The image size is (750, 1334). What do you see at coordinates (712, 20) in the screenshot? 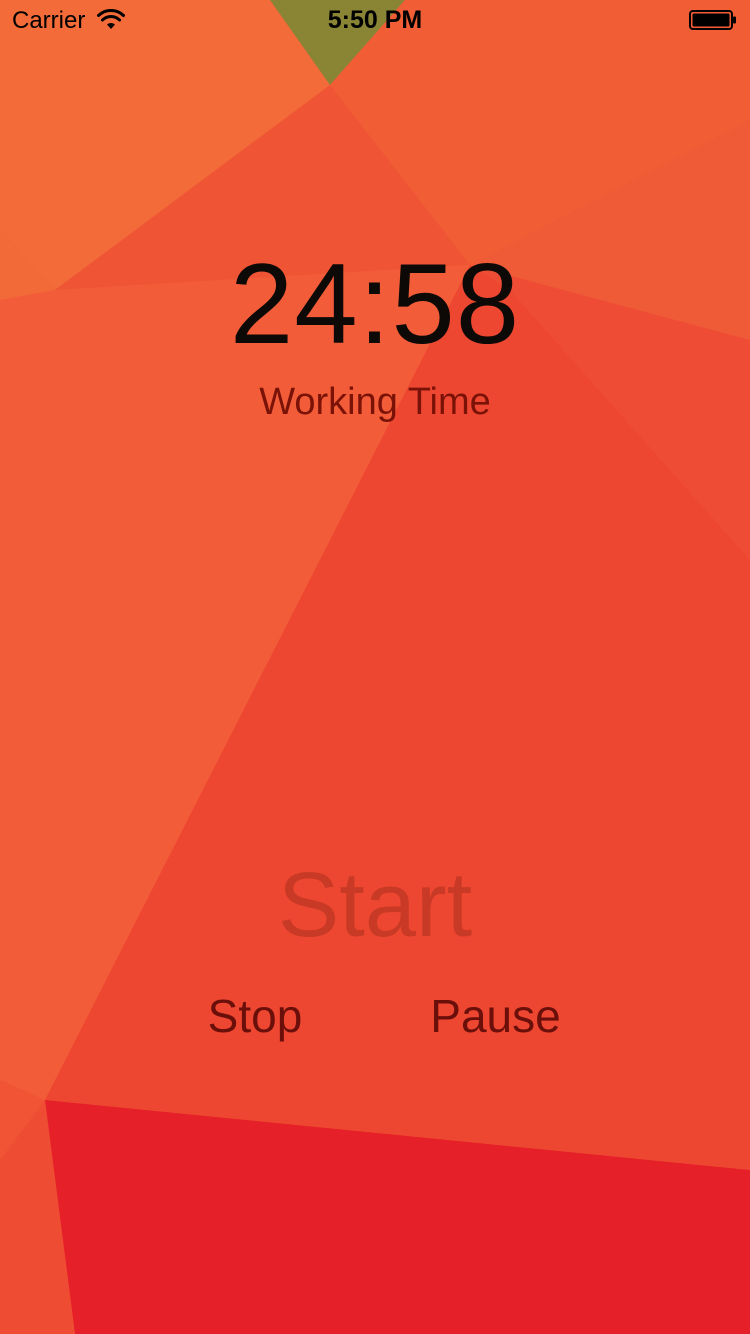
I see `battery-full-icon` at bounding box center [712, 20].